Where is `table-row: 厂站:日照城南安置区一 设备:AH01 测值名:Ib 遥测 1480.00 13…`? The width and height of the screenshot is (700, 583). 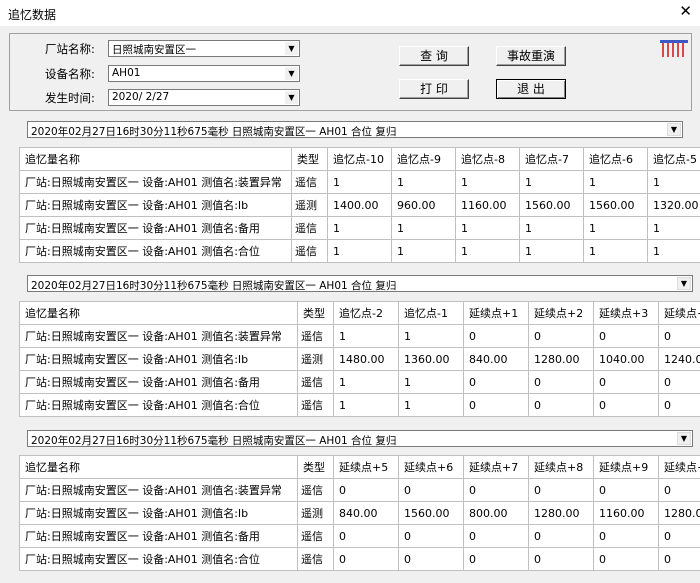 table-row: 厂站:日照城南安置区一 设备:AH01 测值名:Ib 遥测 1480.00 13… is located at coordinates (359, 359).